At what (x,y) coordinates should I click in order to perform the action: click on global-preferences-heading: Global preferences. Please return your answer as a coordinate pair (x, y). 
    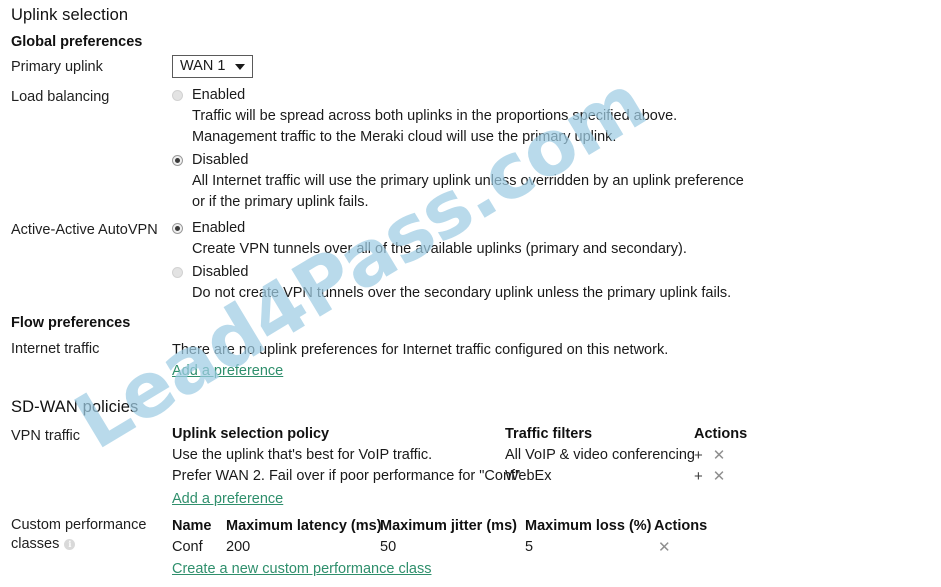
    Looking at the image, I should click on (77, 42).